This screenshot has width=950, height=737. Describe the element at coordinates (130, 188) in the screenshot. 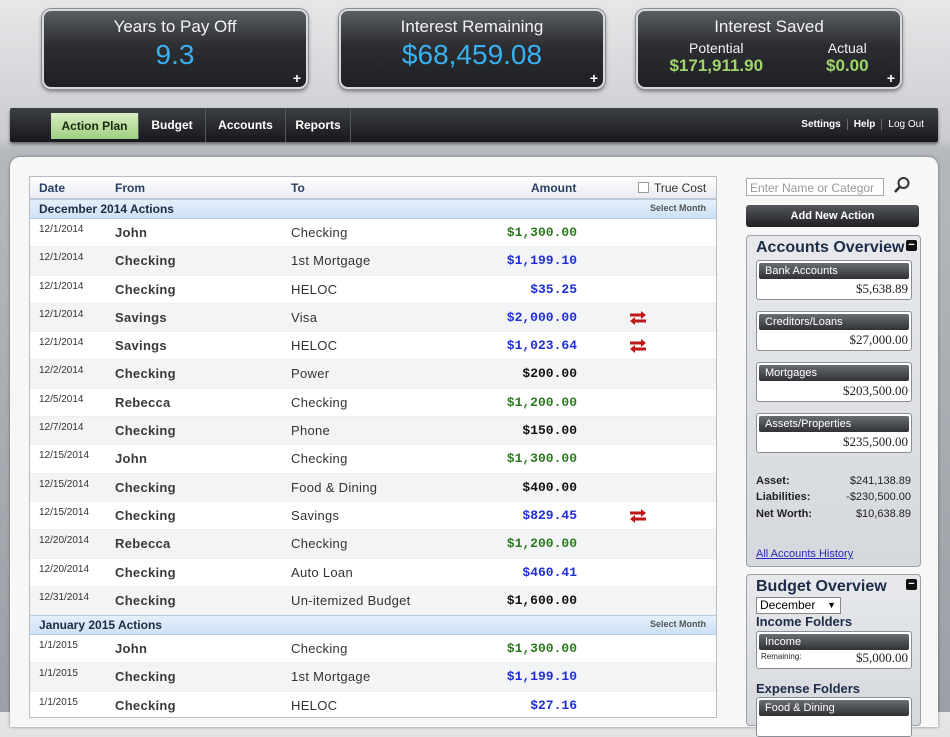

I see `col-from: From` at that location.